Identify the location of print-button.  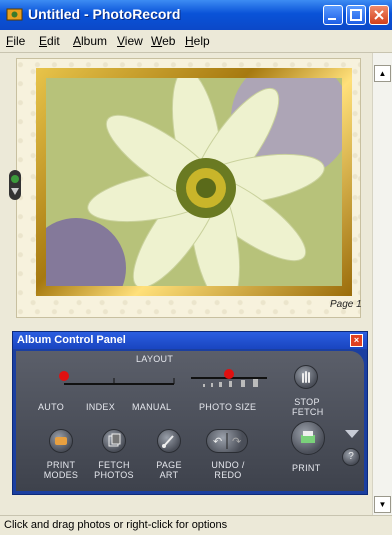
(308, 438).